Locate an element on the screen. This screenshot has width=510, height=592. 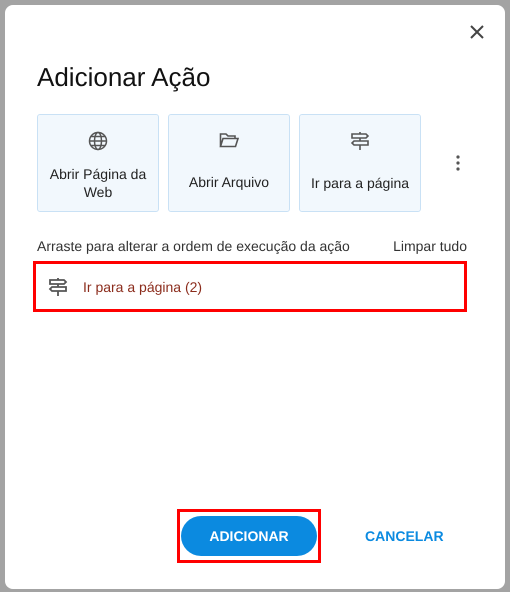
action-type-card: Abrir Arquivo is located at coordinates (229, 163).